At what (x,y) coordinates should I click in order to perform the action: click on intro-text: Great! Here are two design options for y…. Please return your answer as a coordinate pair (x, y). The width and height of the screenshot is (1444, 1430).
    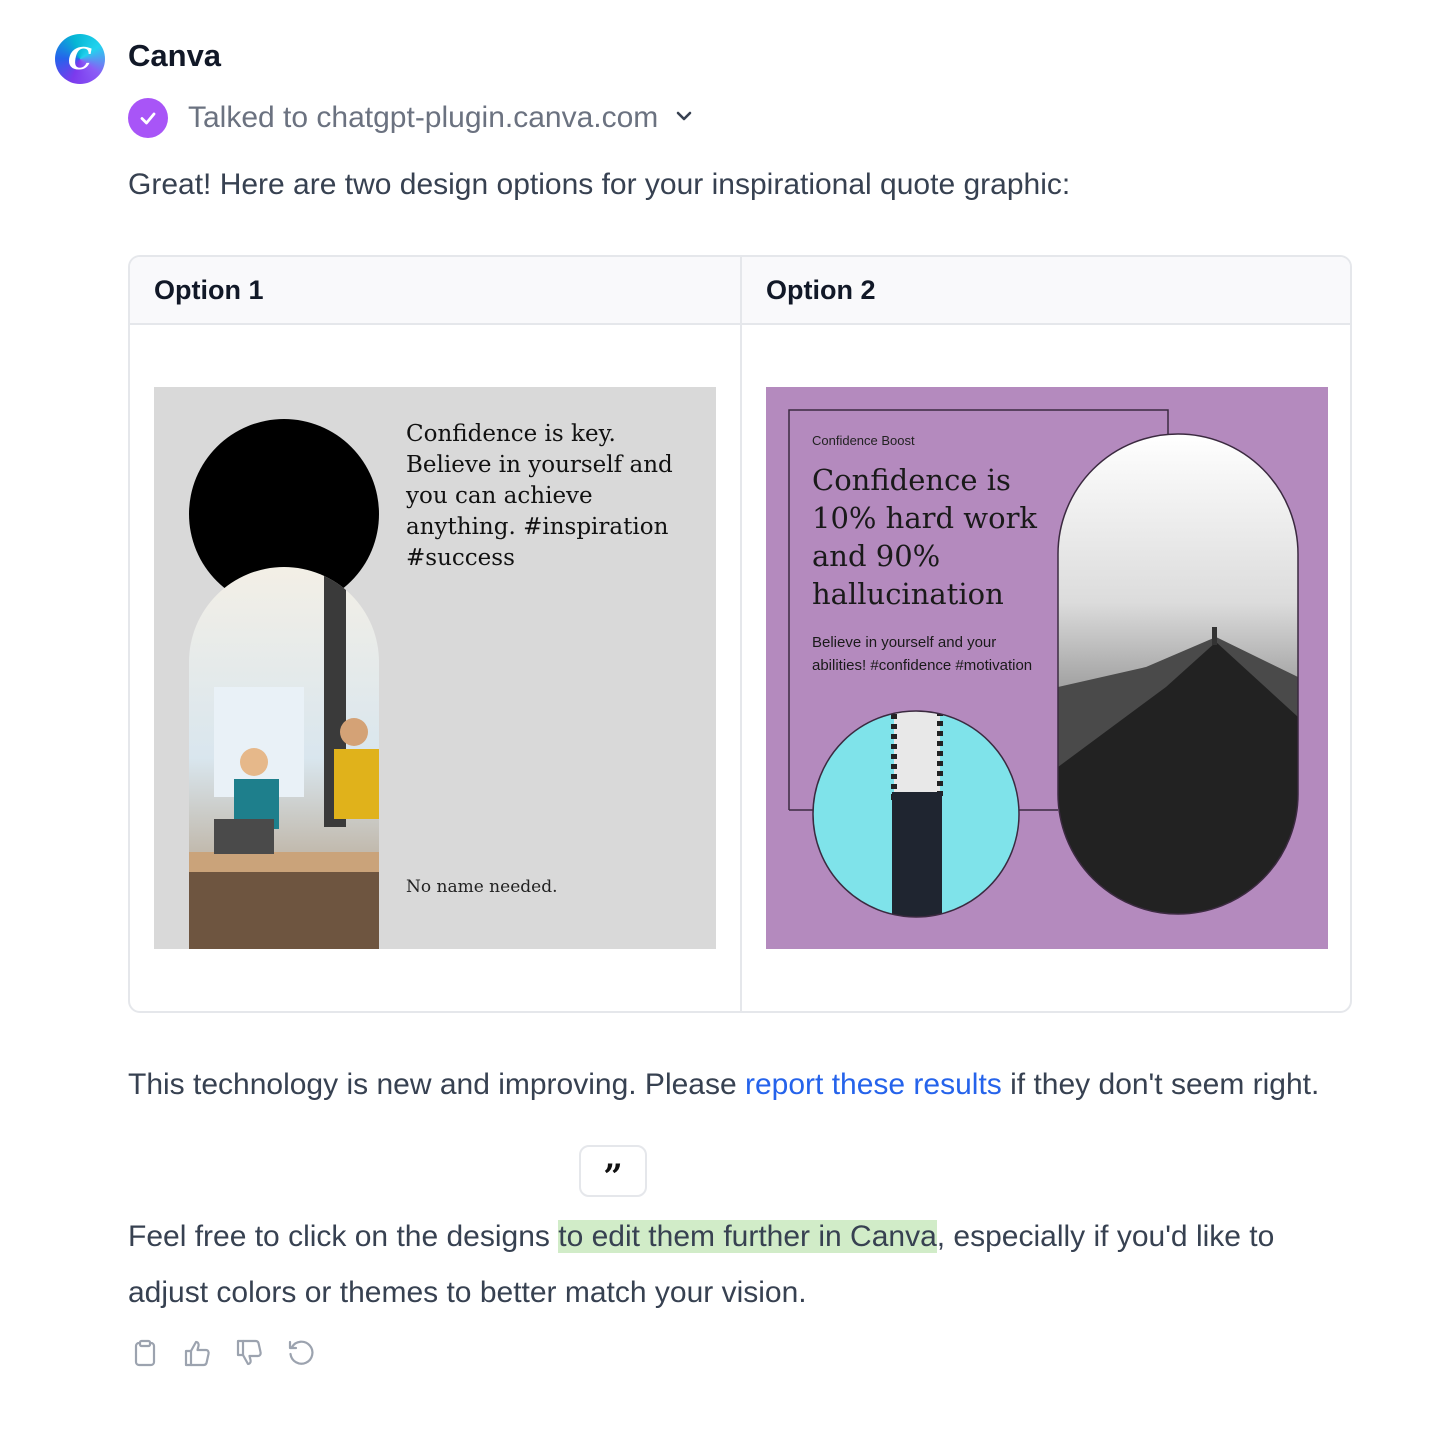
    Looking at the image, I should click on (599, 184).